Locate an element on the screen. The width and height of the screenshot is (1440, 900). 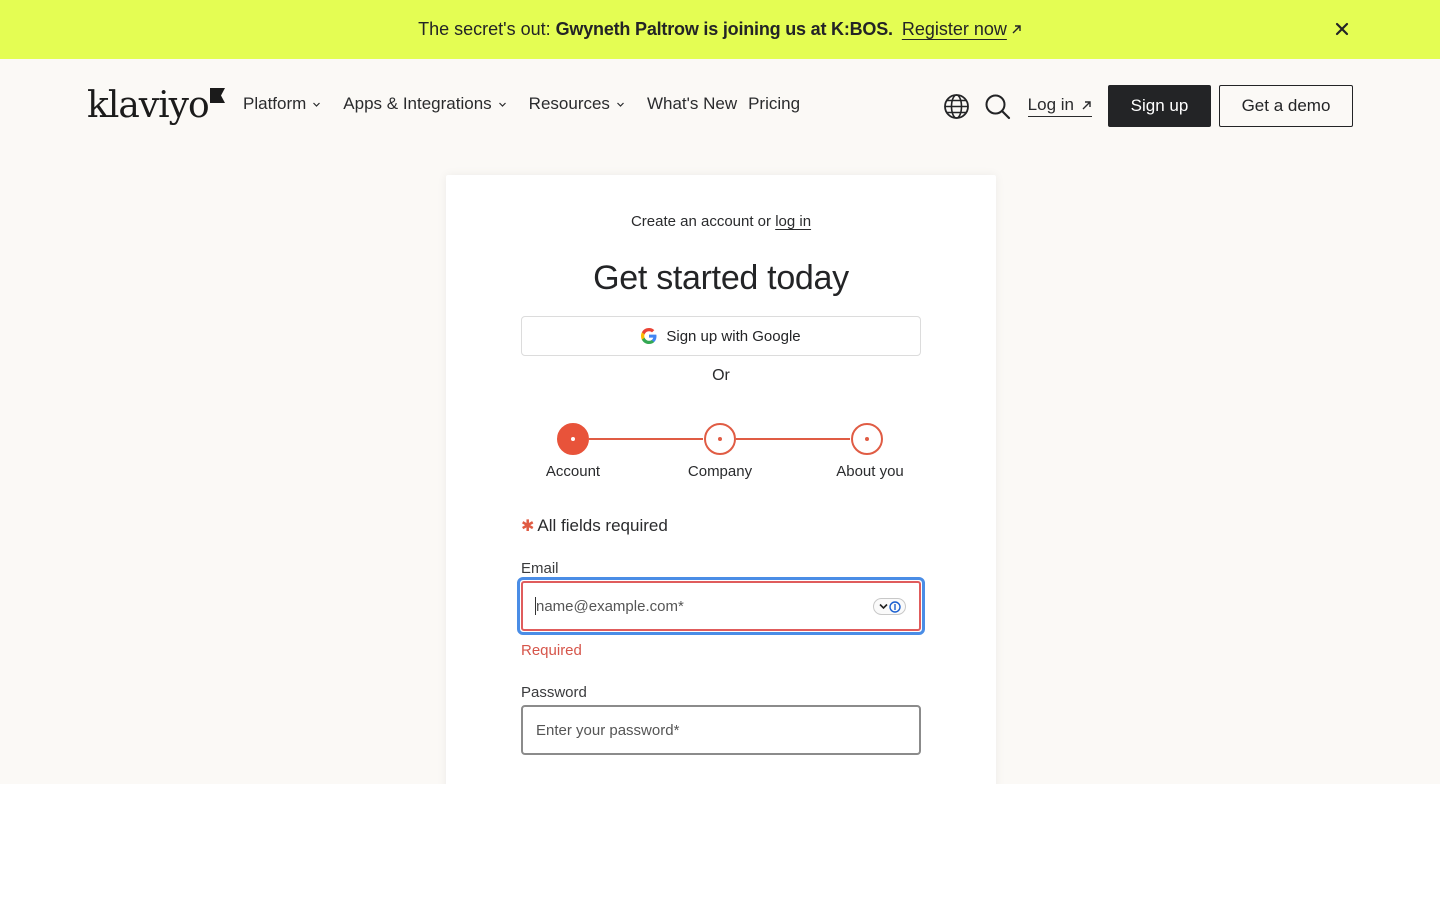
globe-icon is located at coordinates (957, 106).